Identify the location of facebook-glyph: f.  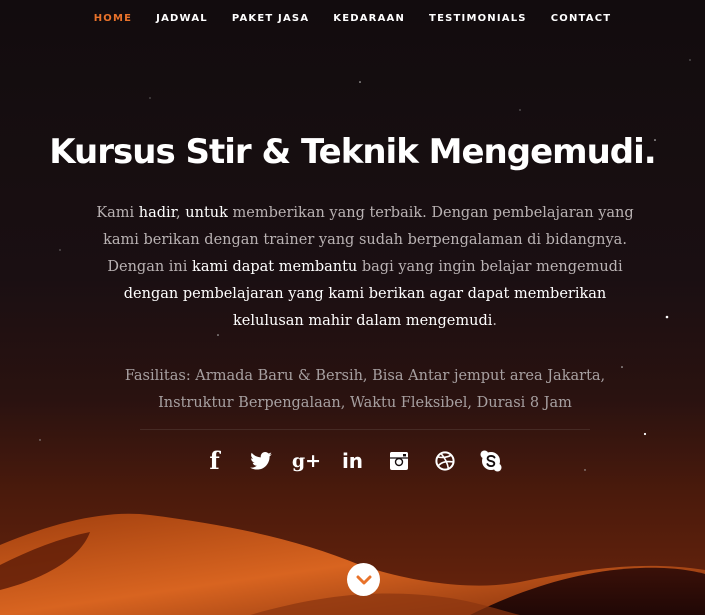
(214, 460).